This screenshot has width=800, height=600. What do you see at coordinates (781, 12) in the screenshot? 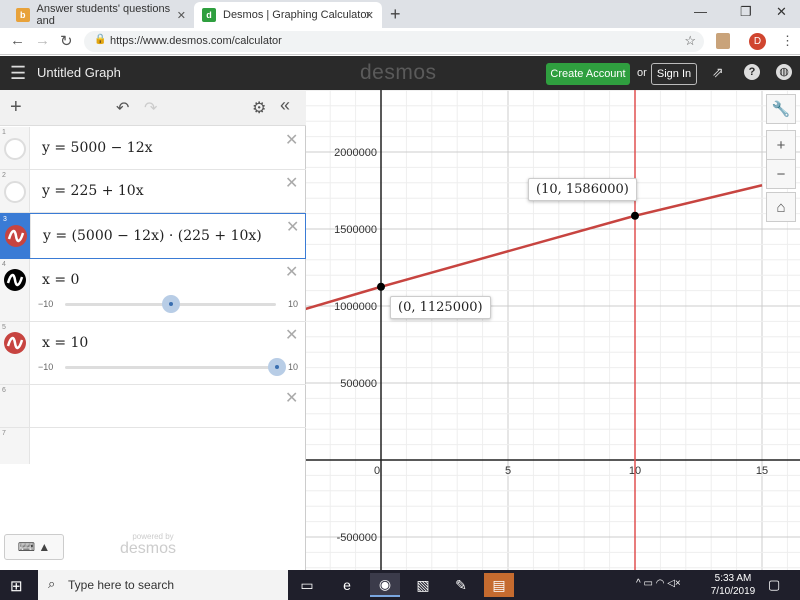
I see `close-window-icon: ✕` at bounding box center [781, 12].